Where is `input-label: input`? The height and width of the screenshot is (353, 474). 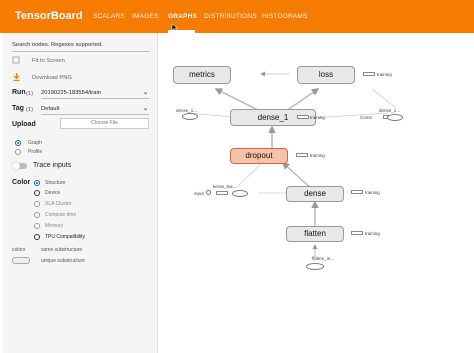
input-label: input is located at coordinates (199, 193).